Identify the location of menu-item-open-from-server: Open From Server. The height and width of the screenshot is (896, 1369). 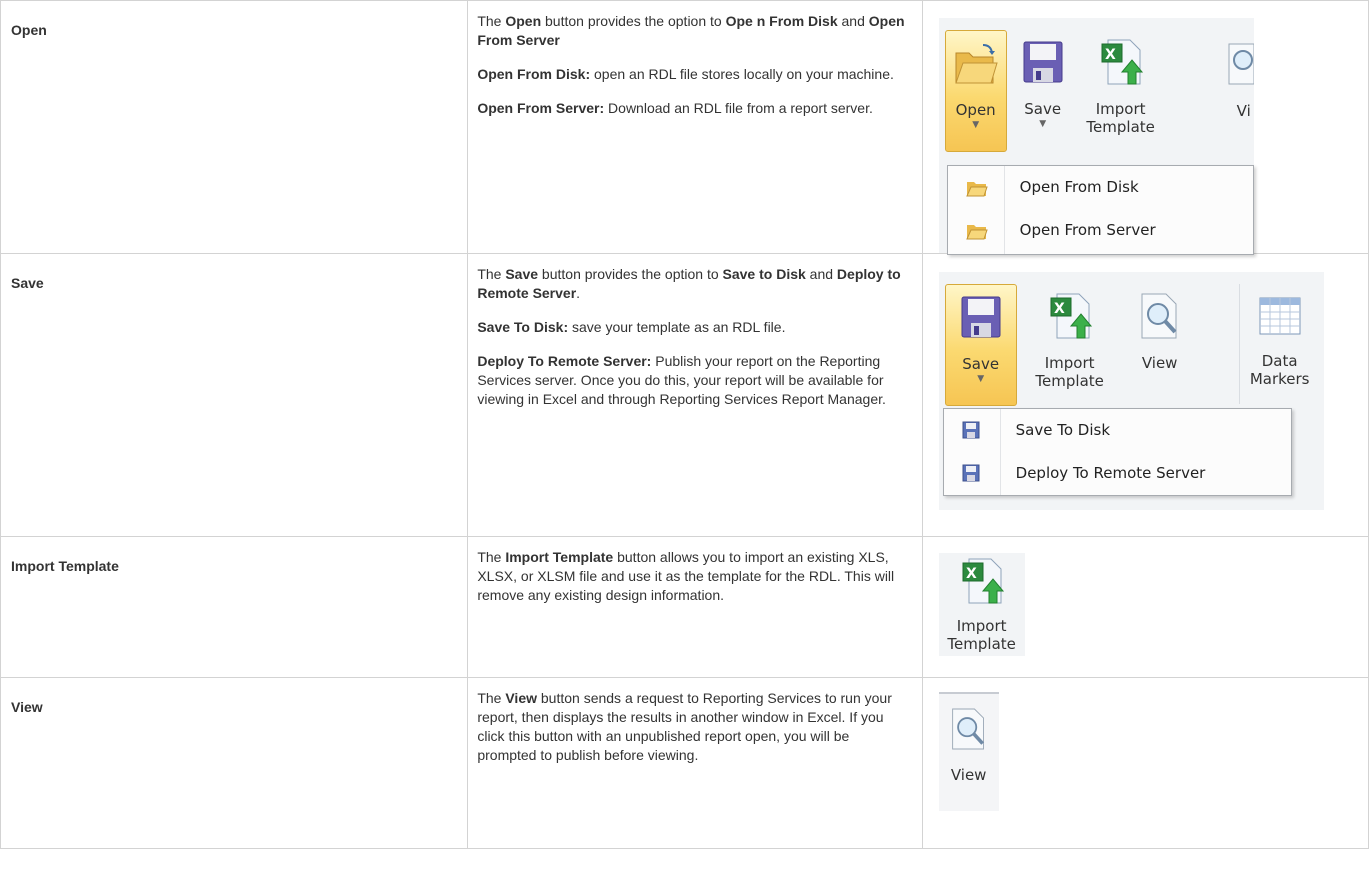
(1100, 230).